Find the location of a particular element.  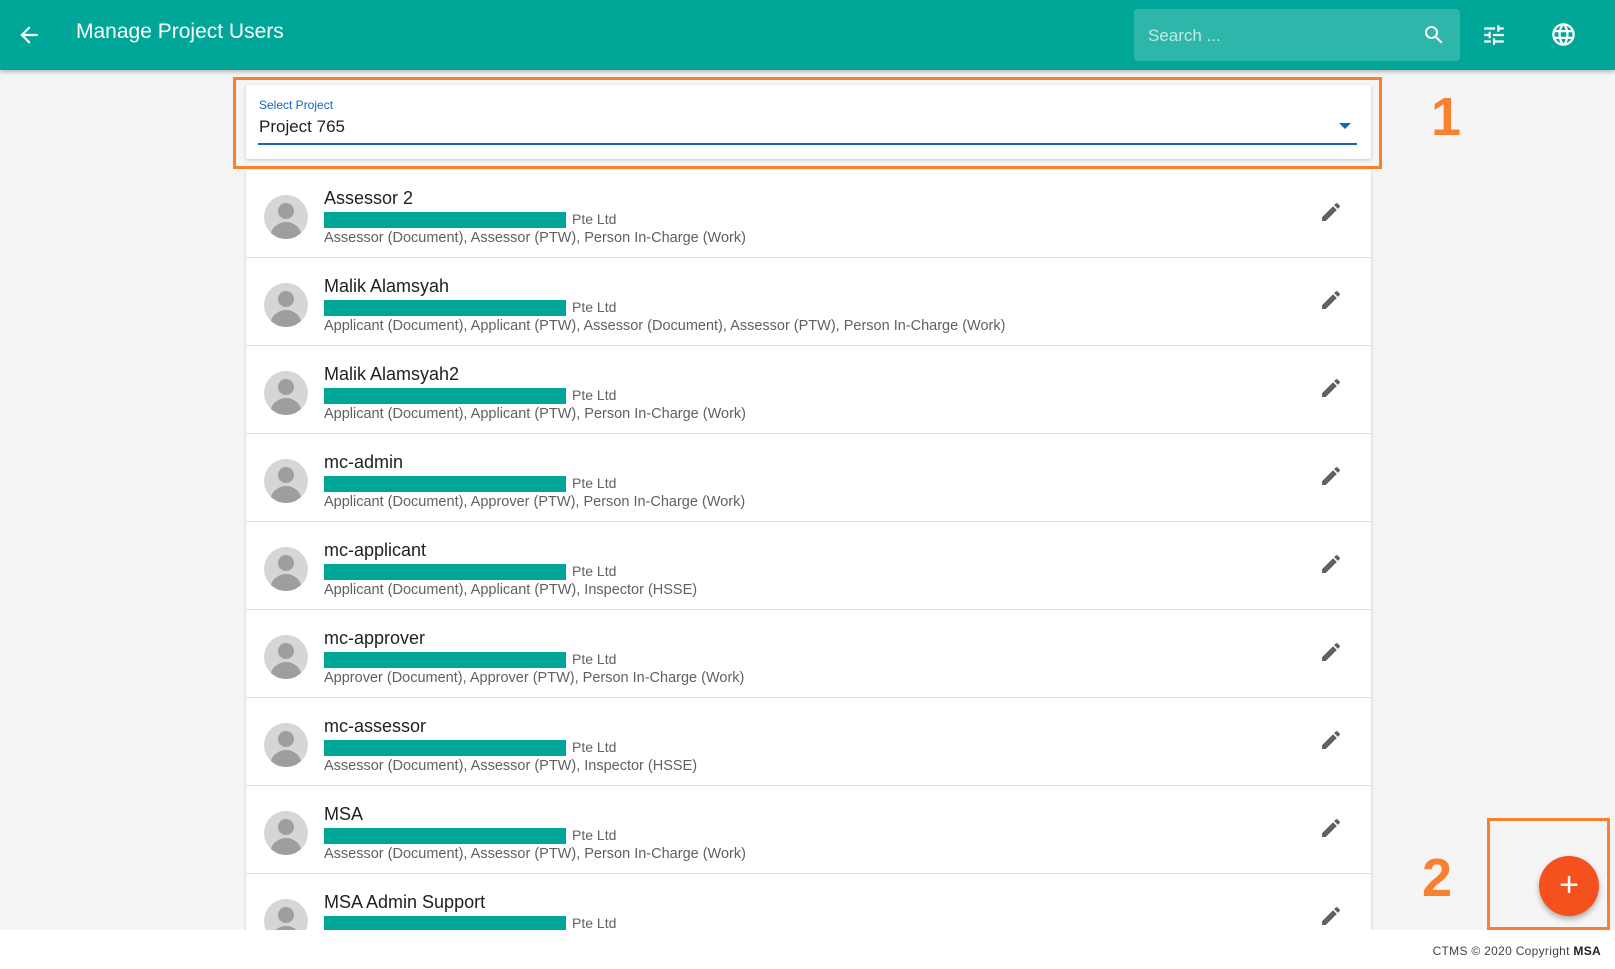

footer: CTMS © 2020 Copyright MSA is located at coordinates (807, 949).